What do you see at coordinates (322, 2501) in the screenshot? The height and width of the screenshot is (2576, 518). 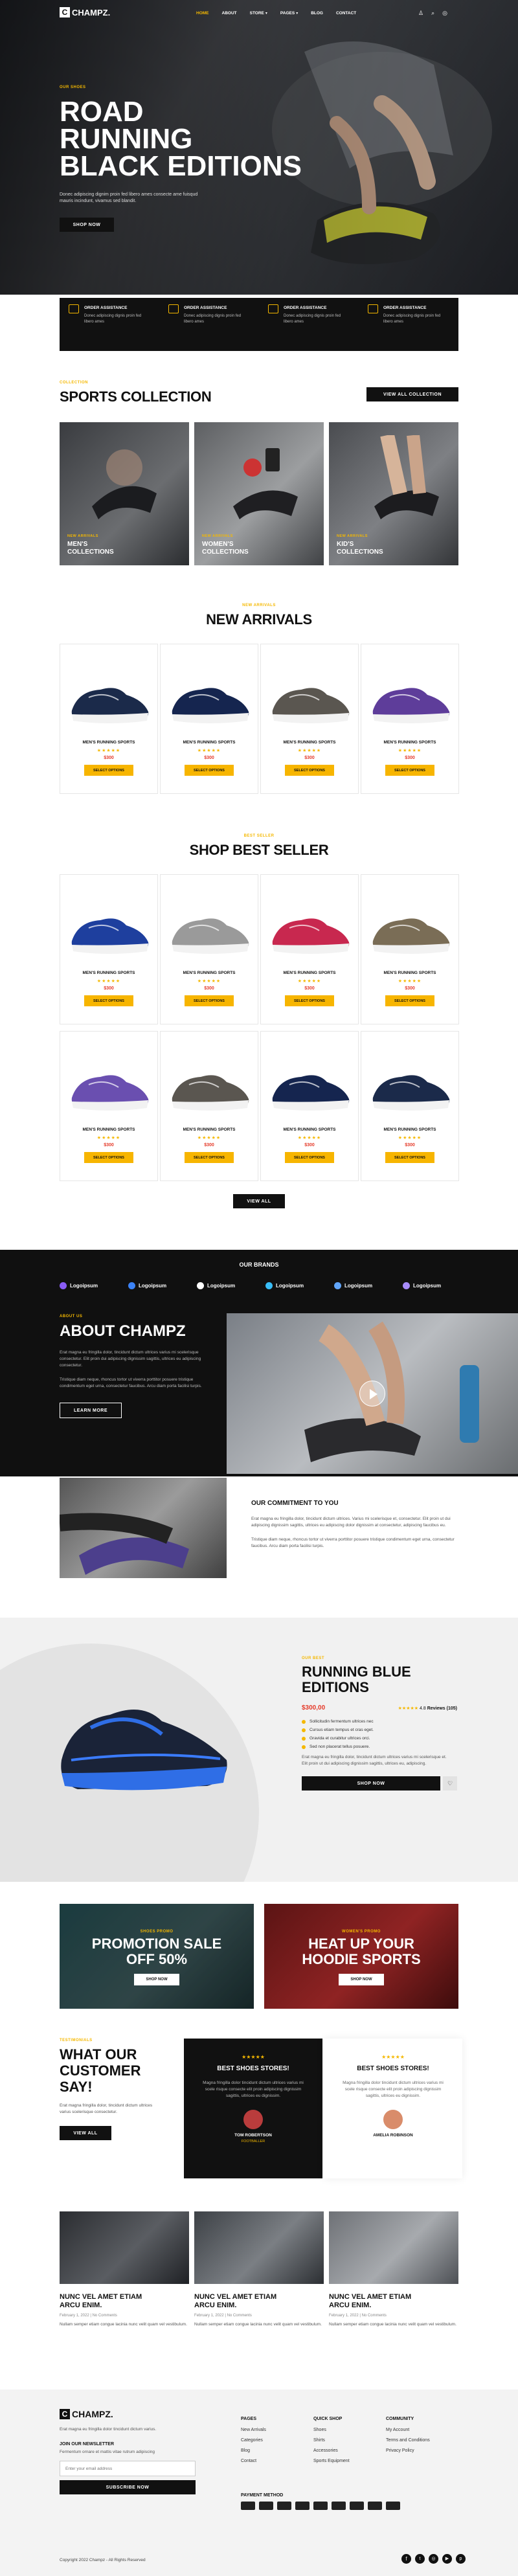 I see `payment-methods: PAYMENT METHOD` at bounding box center [322, 2501].